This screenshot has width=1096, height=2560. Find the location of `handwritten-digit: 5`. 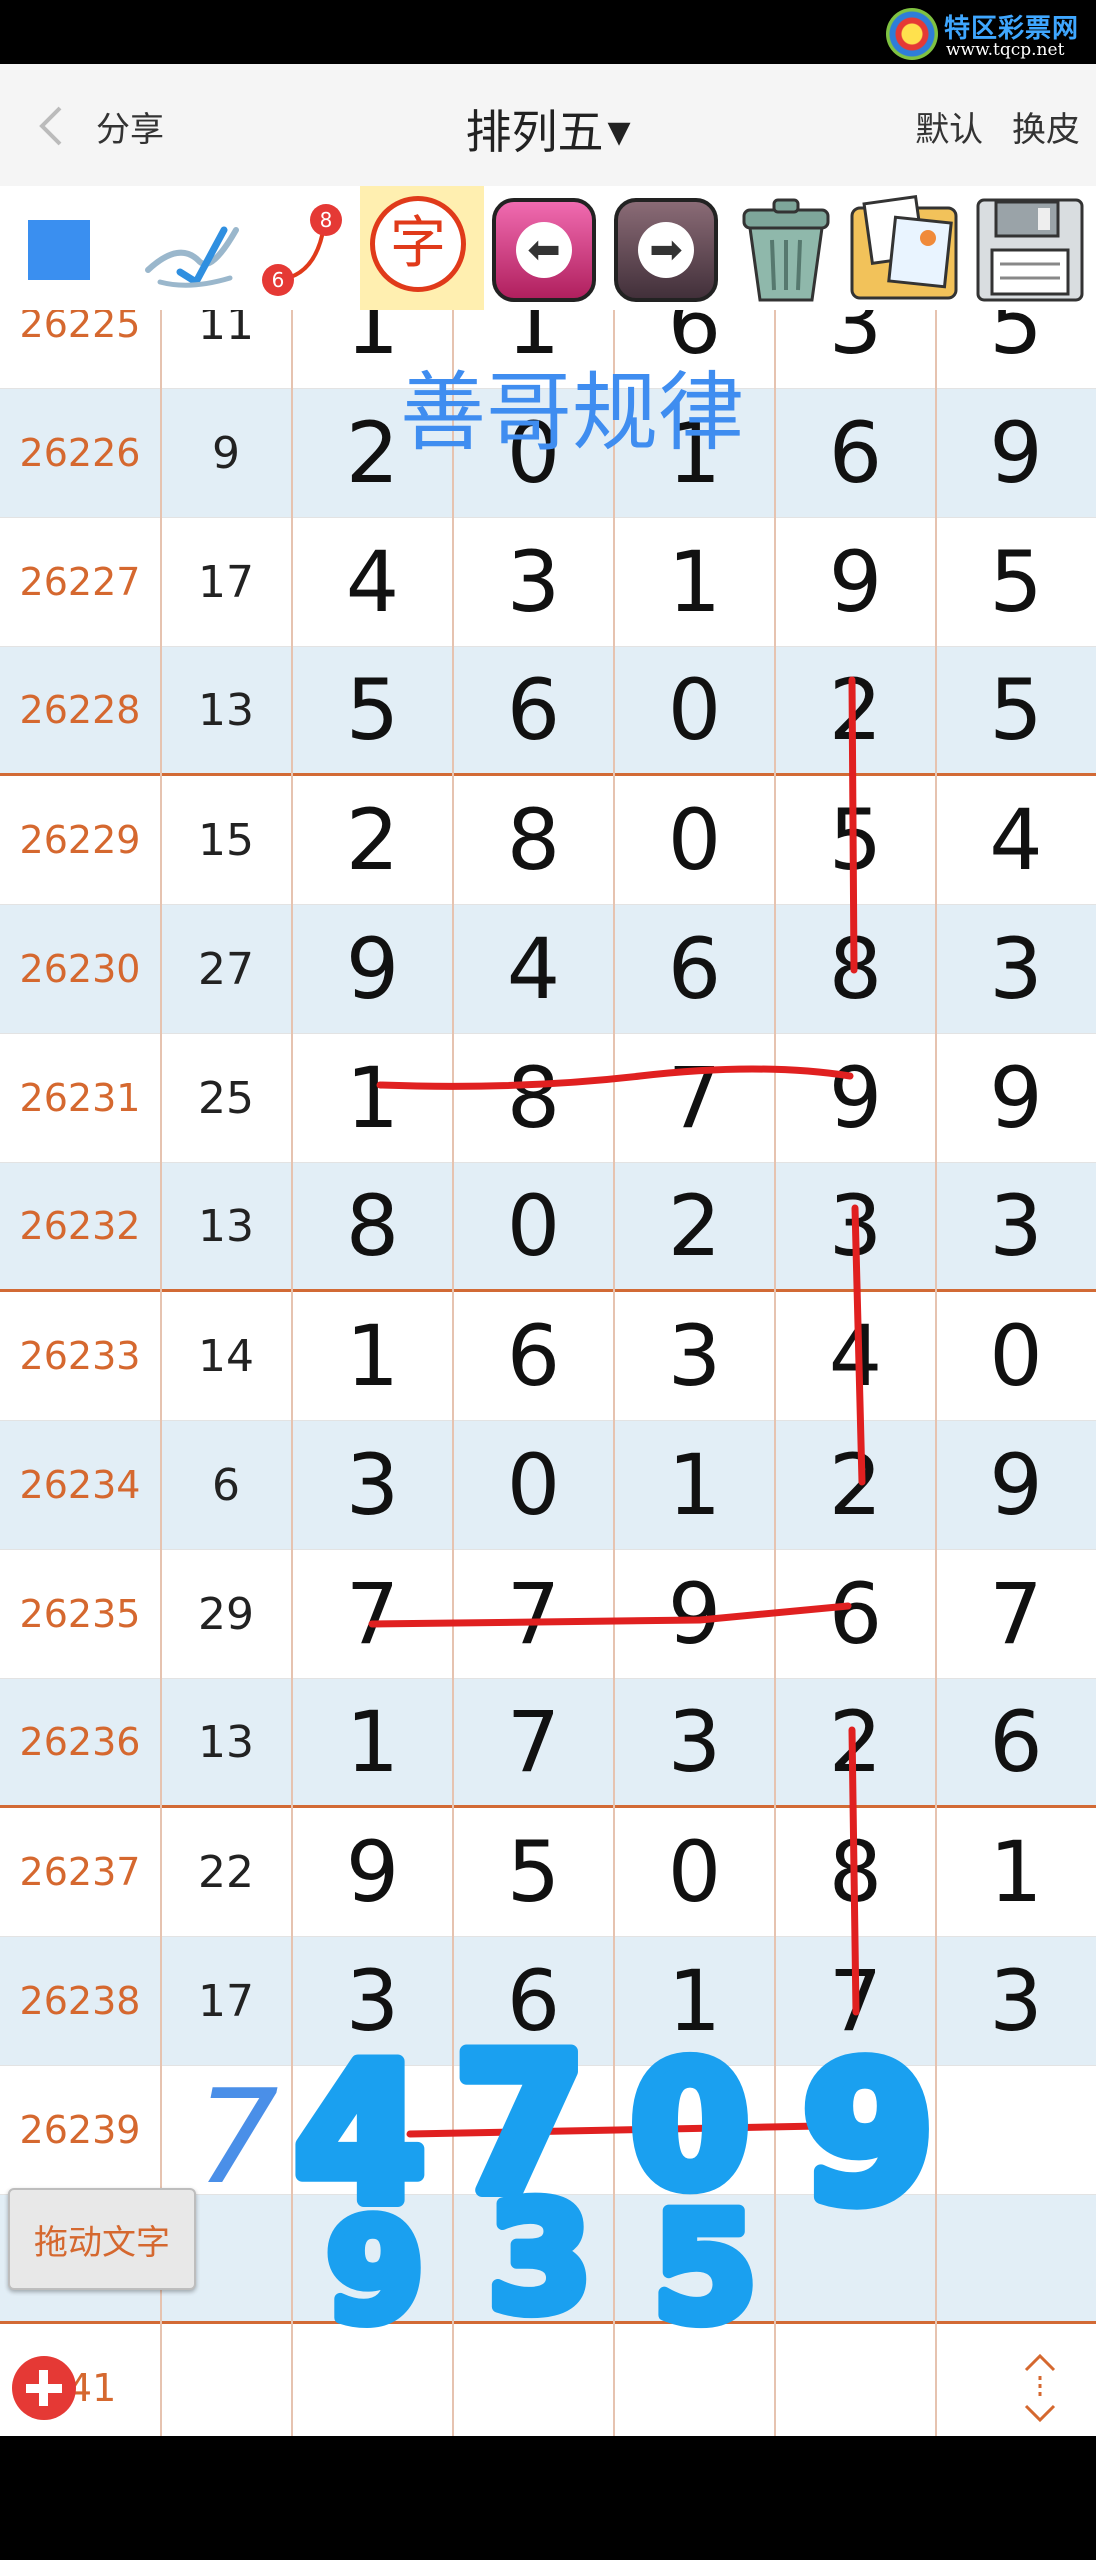

handwritten-digit: 5 is located at coordinates (705, 2269).